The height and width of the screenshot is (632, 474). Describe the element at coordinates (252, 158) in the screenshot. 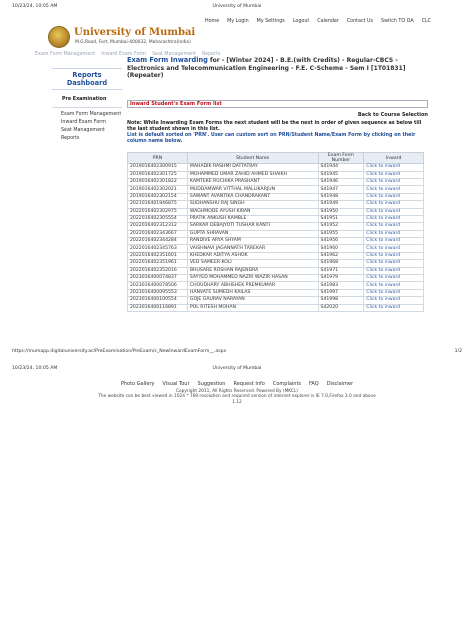

I see `col-student-name: Student Name` at that location.